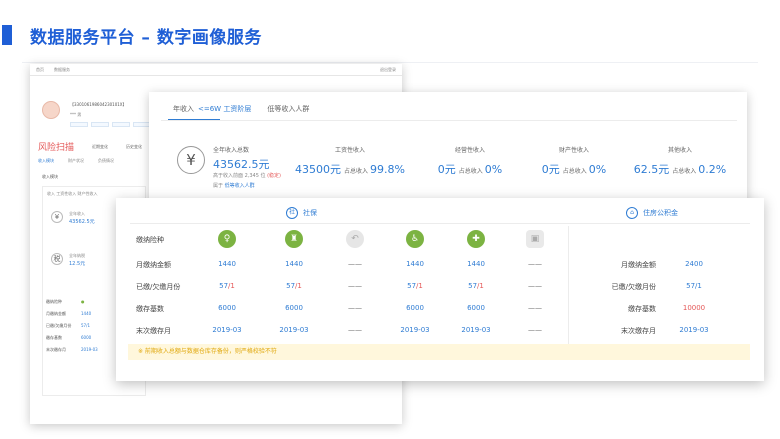 This screenshot has width=780, height=439. Describe the element at coordinates (106, 161) in the screenshot. I see `tab-debt: 负债情况` at that location.